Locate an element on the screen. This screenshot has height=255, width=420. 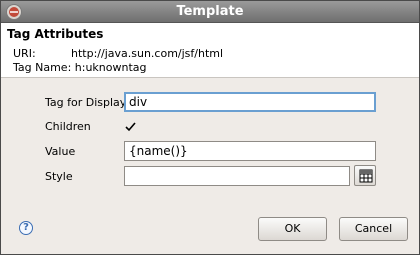
title-bar: Template is located at coordinates (210, 12).